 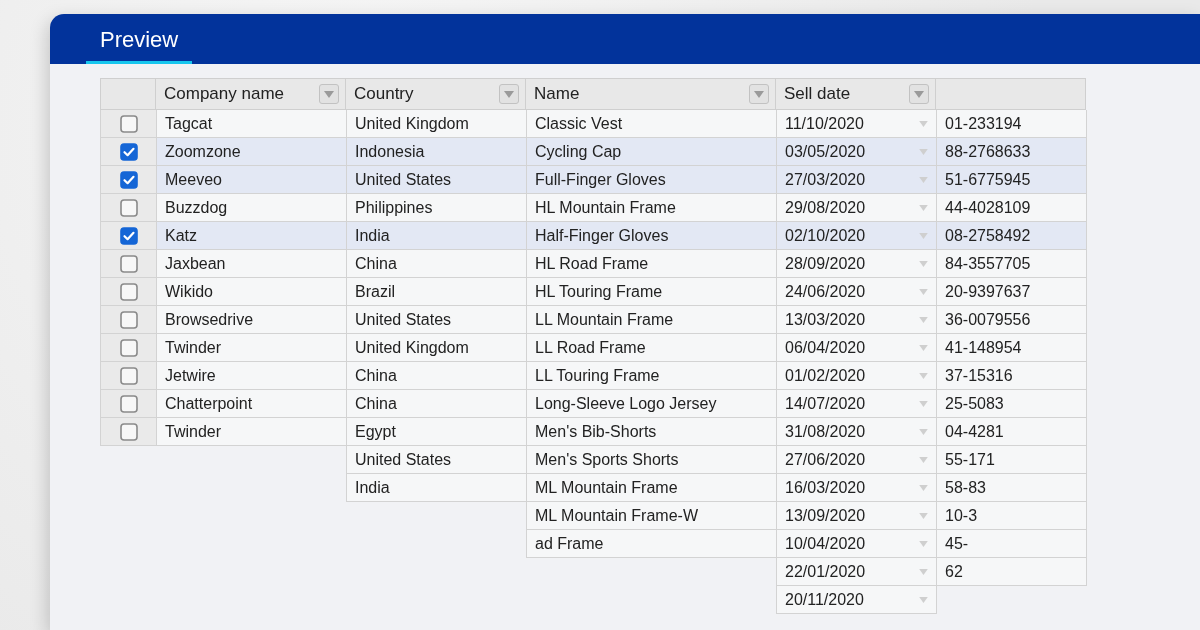 What do you see at coordinates (825, 151) in the screenshot?
I see `date-text: 03/05/2020` at bounding box center [825, 151].